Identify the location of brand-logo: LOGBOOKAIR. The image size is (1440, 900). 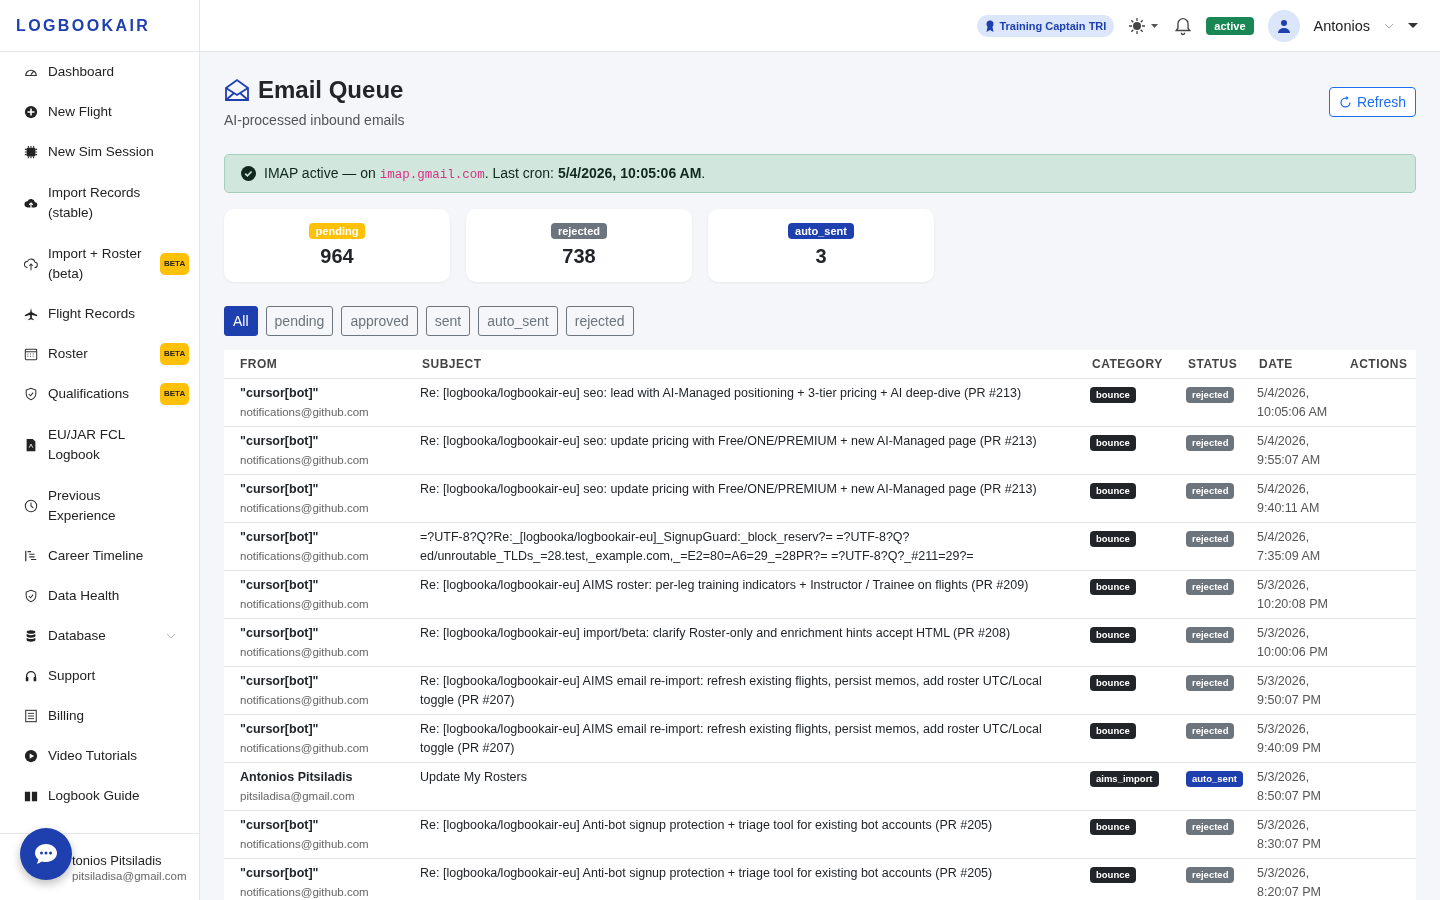
(83, 25).